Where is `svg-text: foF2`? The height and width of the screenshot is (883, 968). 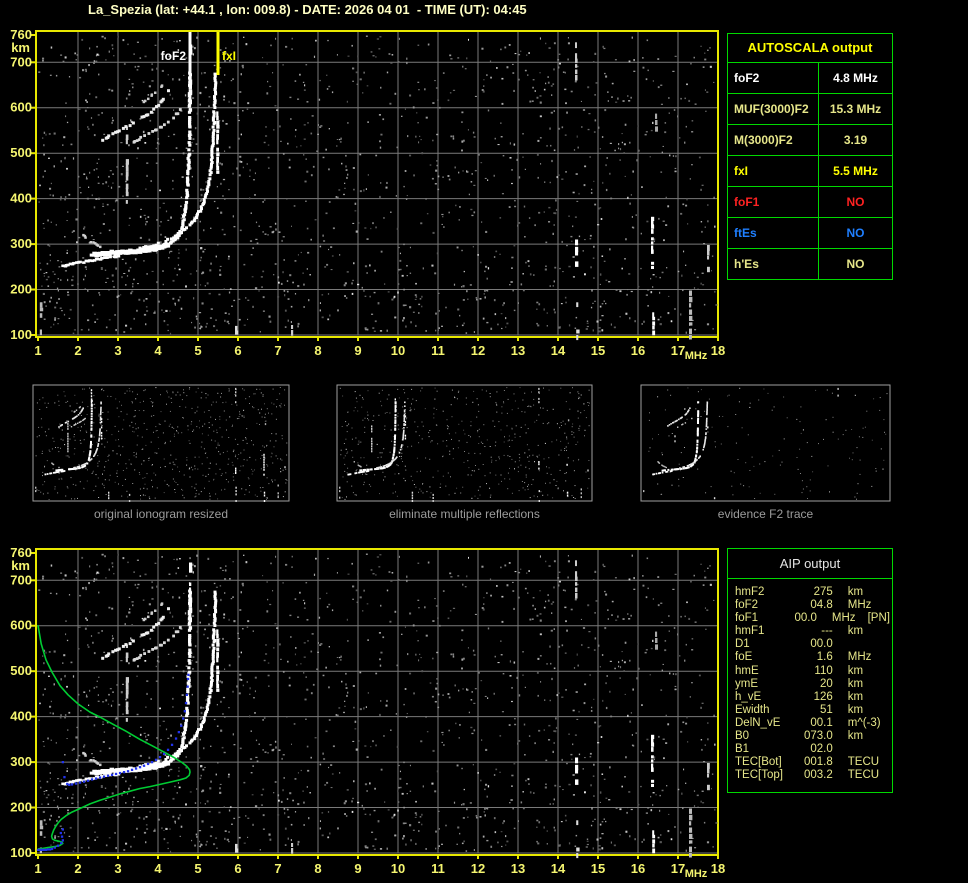
svg-text: foF2 is located at coordinates (174, 56).